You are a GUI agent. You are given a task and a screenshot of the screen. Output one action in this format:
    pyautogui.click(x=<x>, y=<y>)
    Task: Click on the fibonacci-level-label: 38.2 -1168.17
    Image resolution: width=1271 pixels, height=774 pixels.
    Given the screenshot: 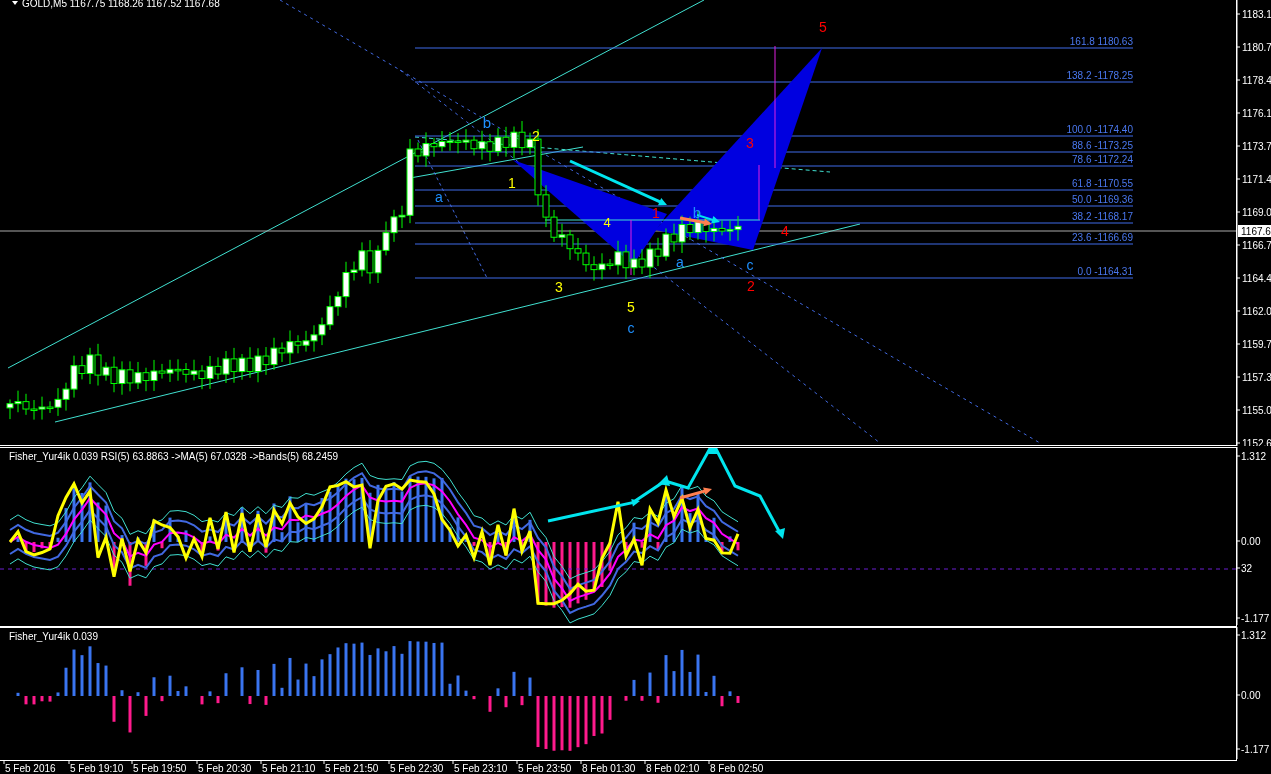 What is the action you would take?
    pyautogui.click(x=1102, y=216)
    